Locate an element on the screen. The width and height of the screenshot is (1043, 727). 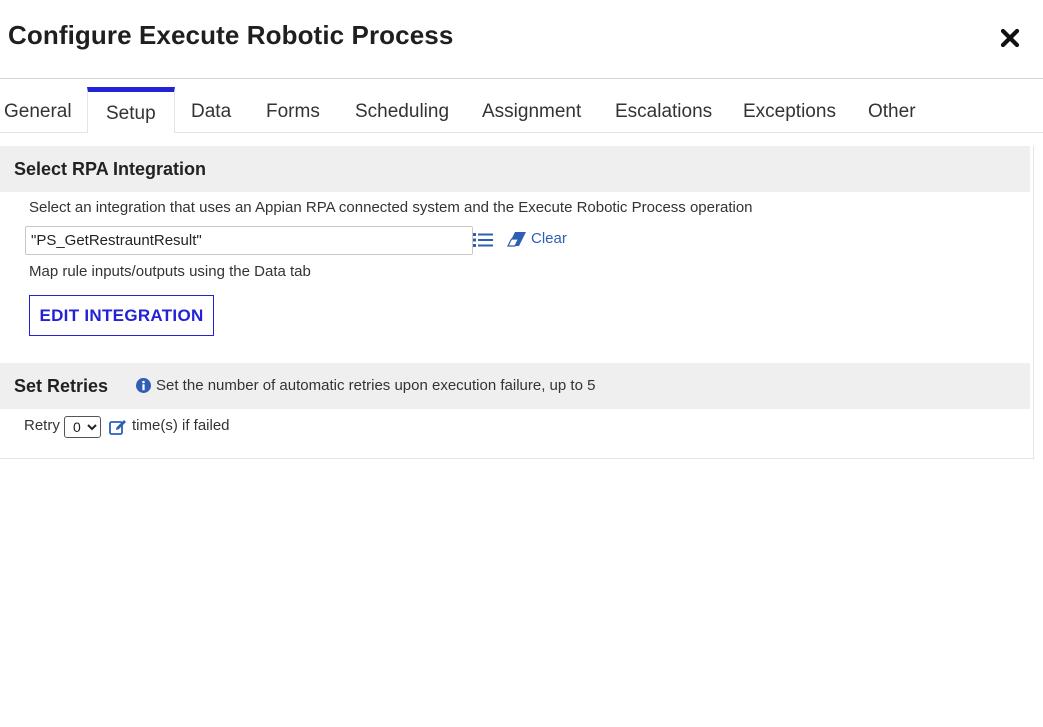
close-icon is located at coordinates (1010, 38).